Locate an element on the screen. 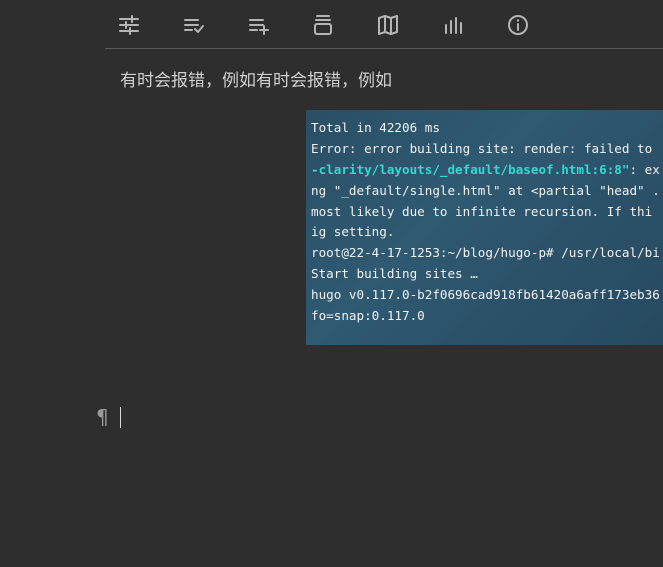 Image resolution: width=663 pixels, height=567 pixels. paragraph-mark-icon: ¶ is located at coordinates (102, 417).